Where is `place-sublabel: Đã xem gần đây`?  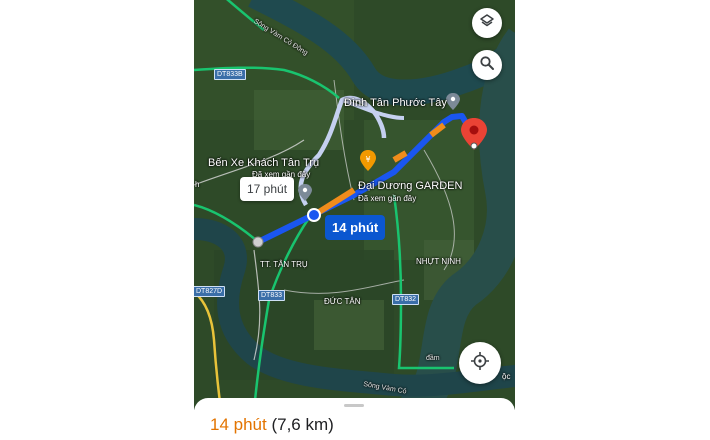 place-sublabel: Đã xem gần đây is located at coordinates (387, 198).